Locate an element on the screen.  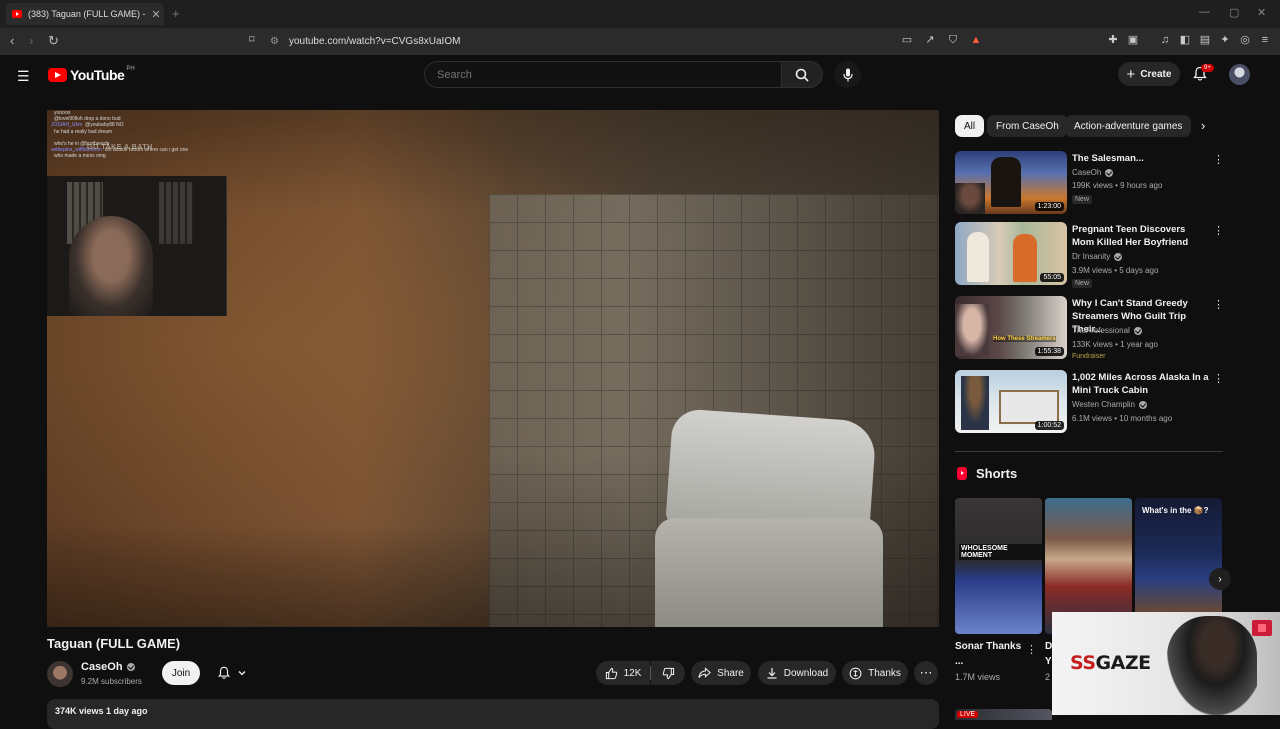
video-thumbnail: 1:23:00 is located at coordinates (1011, 182).